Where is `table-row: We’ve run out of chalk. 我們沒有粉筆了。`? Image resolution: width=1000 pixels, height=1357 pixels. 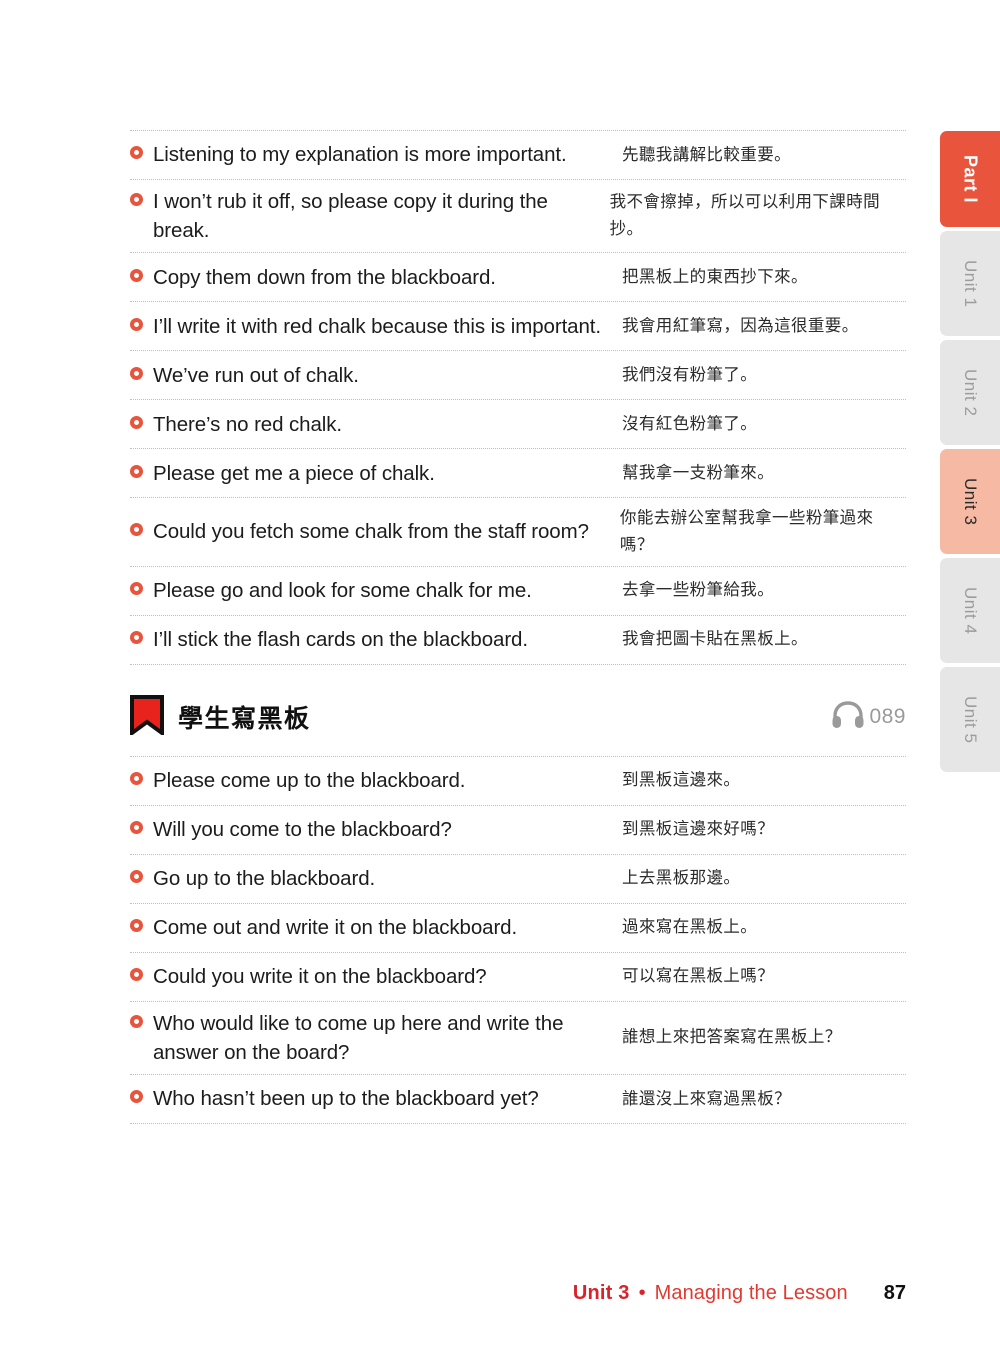 table-row: We’ve run out of chalk. 我們沒有粉筆了。 is located at coordinates (518, 375).